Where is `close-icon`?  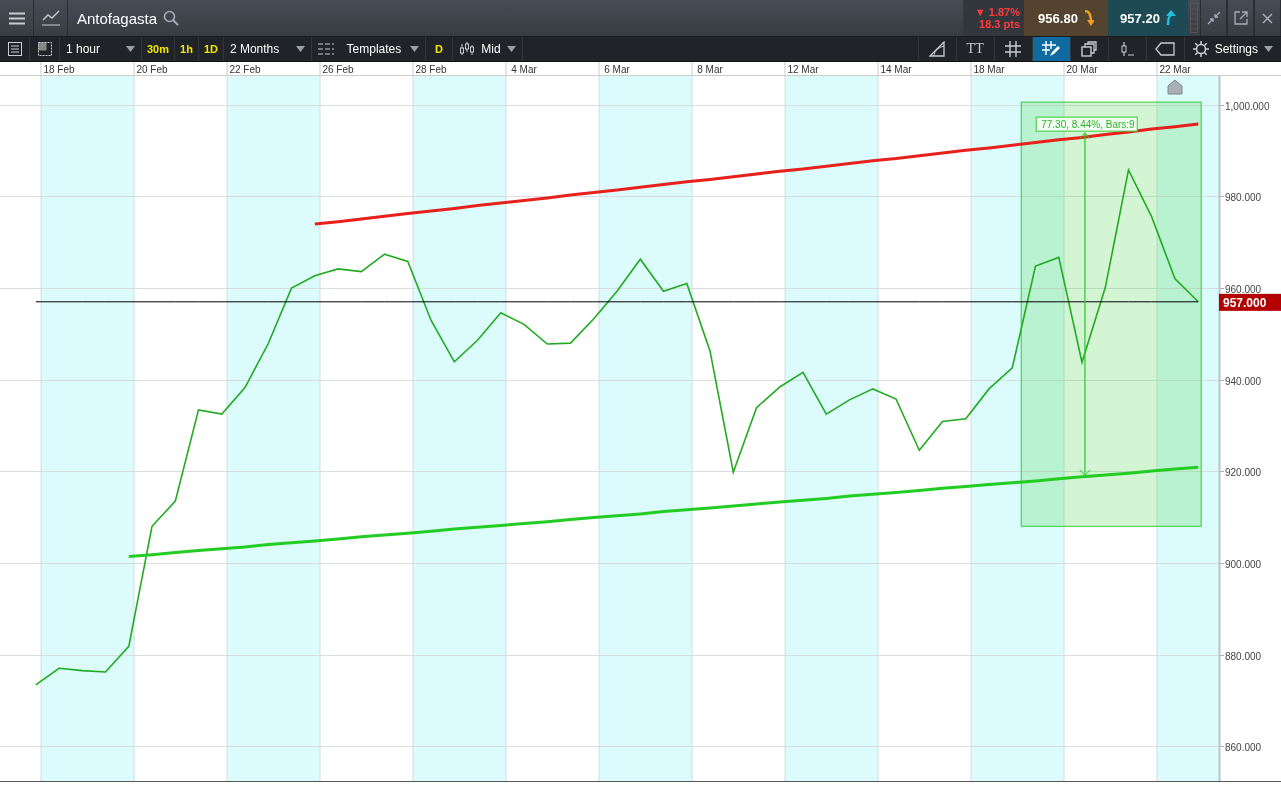 close-icon is located at coordinates (1267, 18).